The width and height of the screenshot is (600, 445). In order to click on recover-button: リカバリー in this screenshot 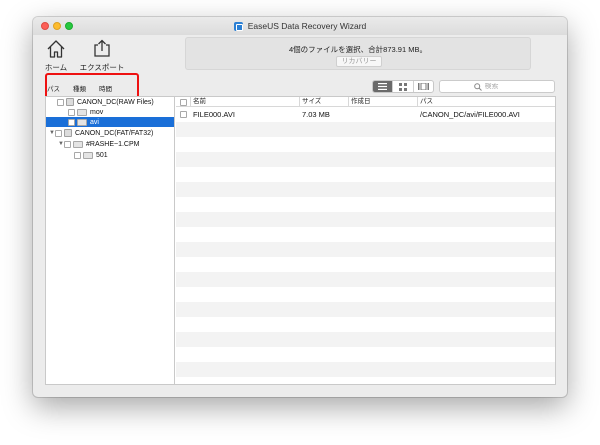, I will do `click(359, 61)`.